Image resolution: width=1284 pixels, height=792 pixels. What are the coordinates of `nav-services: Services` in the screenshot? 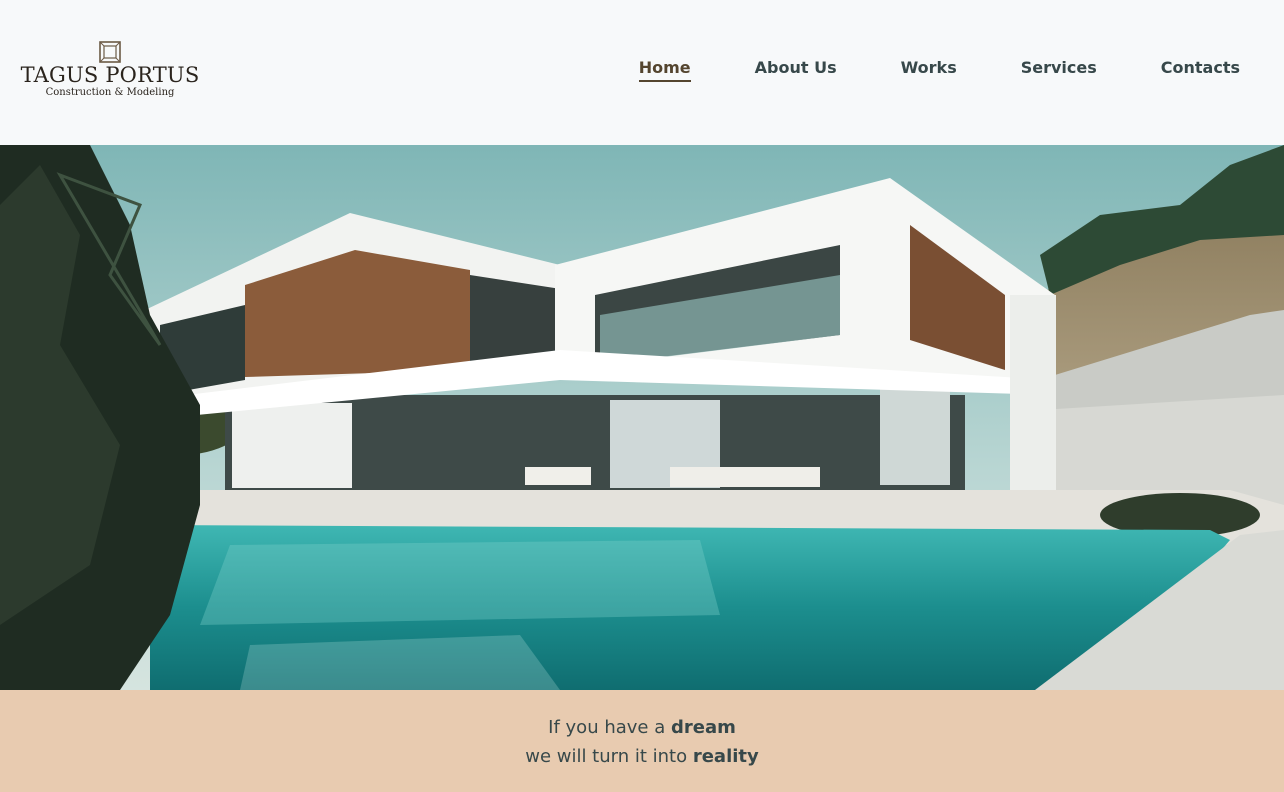 It's located at (1059, 70).